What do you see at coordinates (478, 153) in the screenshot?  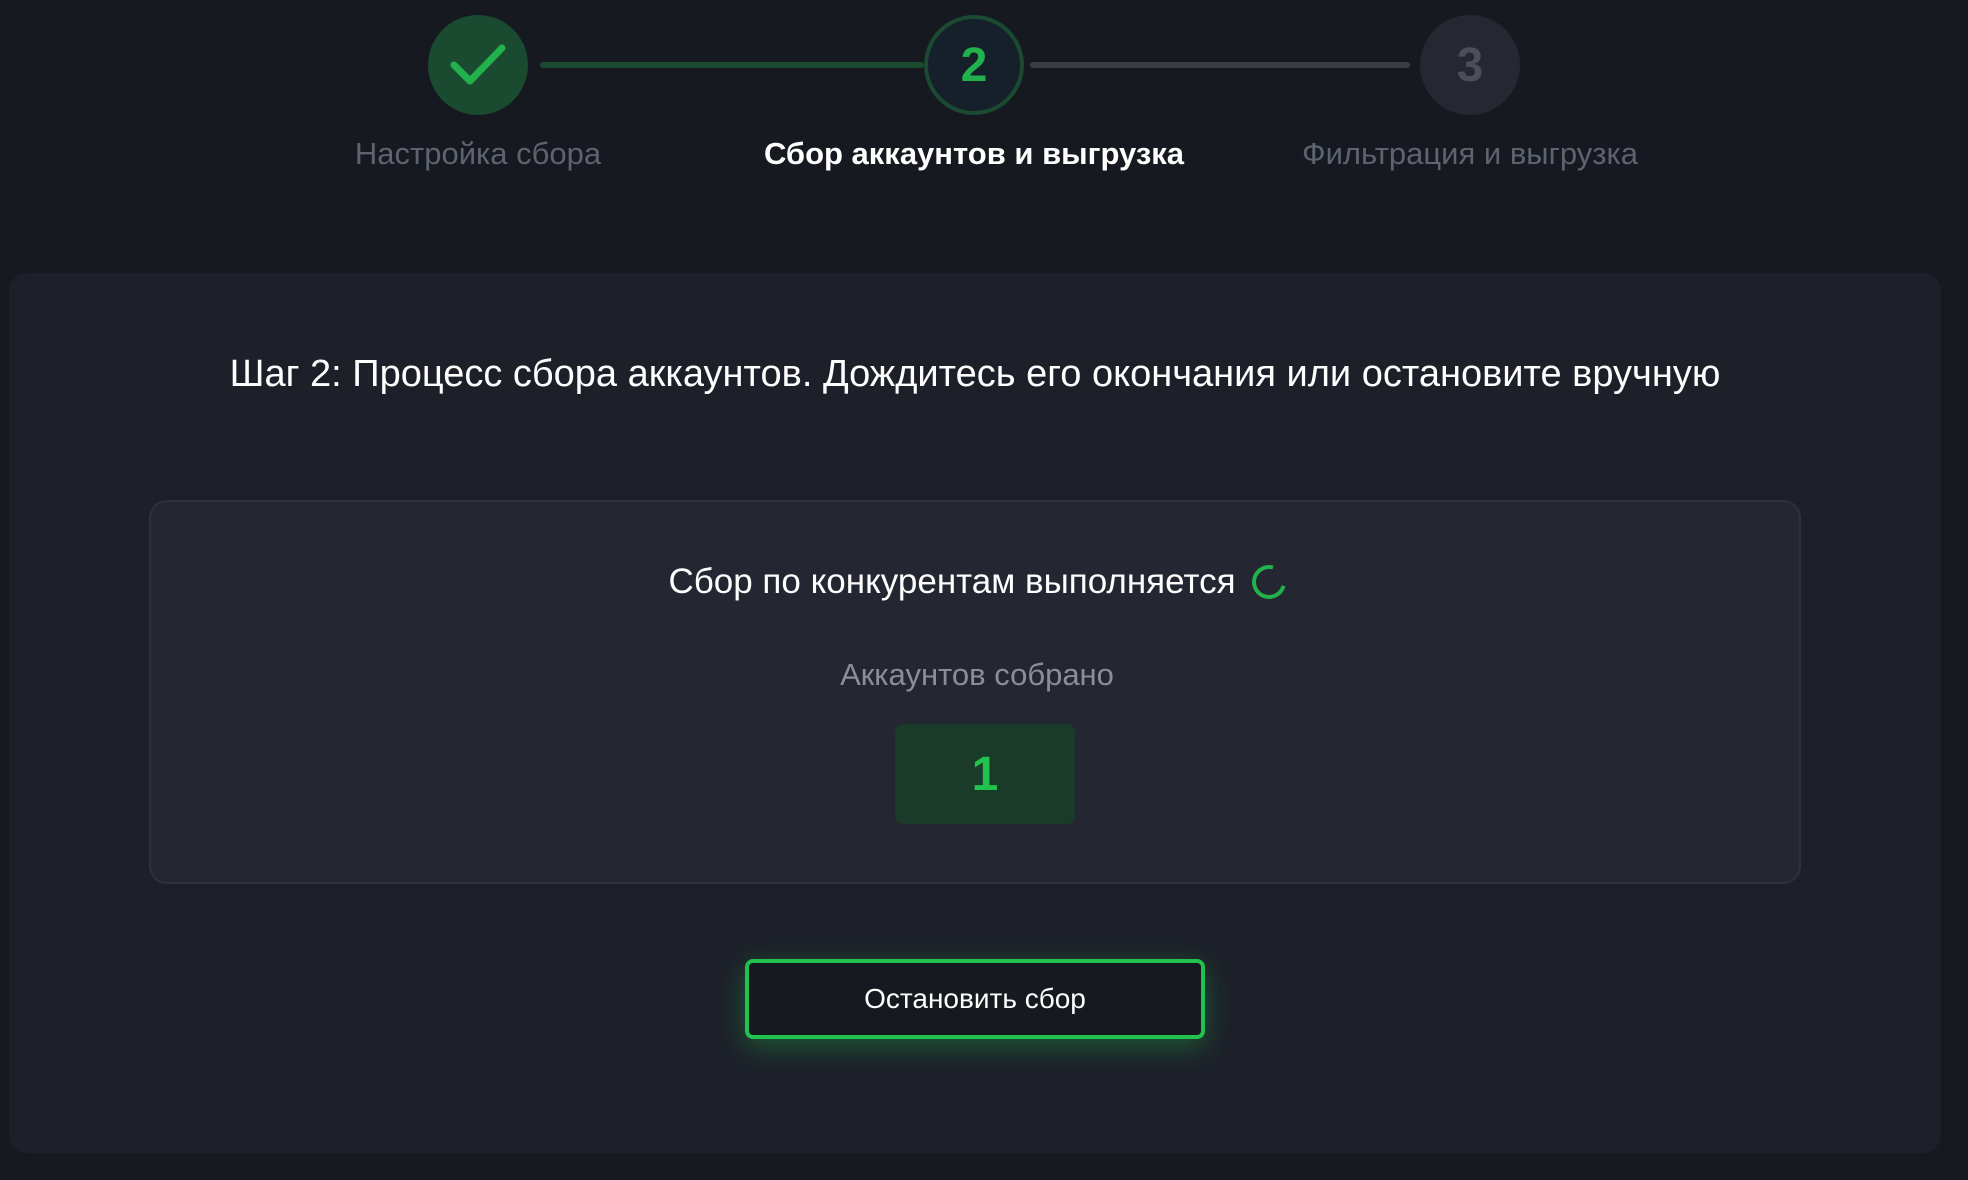 I see `step-1-label: Настройка сбора` at bounding box center [478, 153].